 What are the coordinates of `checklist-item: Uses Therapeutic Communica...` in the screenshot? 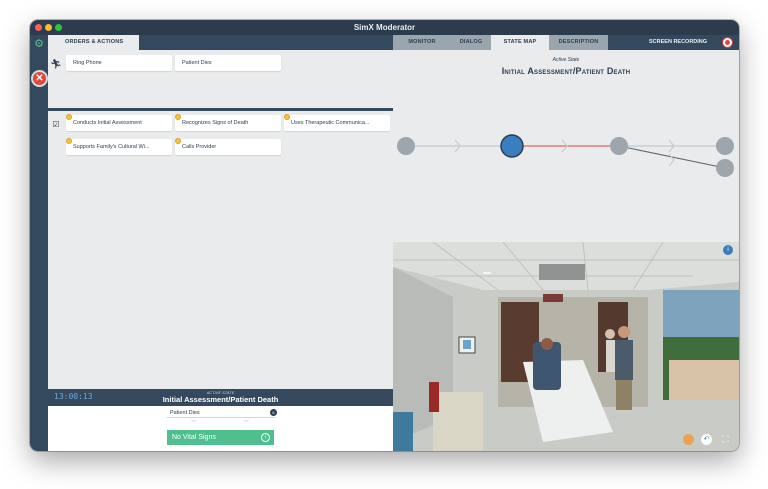 It's located at (337, 123).